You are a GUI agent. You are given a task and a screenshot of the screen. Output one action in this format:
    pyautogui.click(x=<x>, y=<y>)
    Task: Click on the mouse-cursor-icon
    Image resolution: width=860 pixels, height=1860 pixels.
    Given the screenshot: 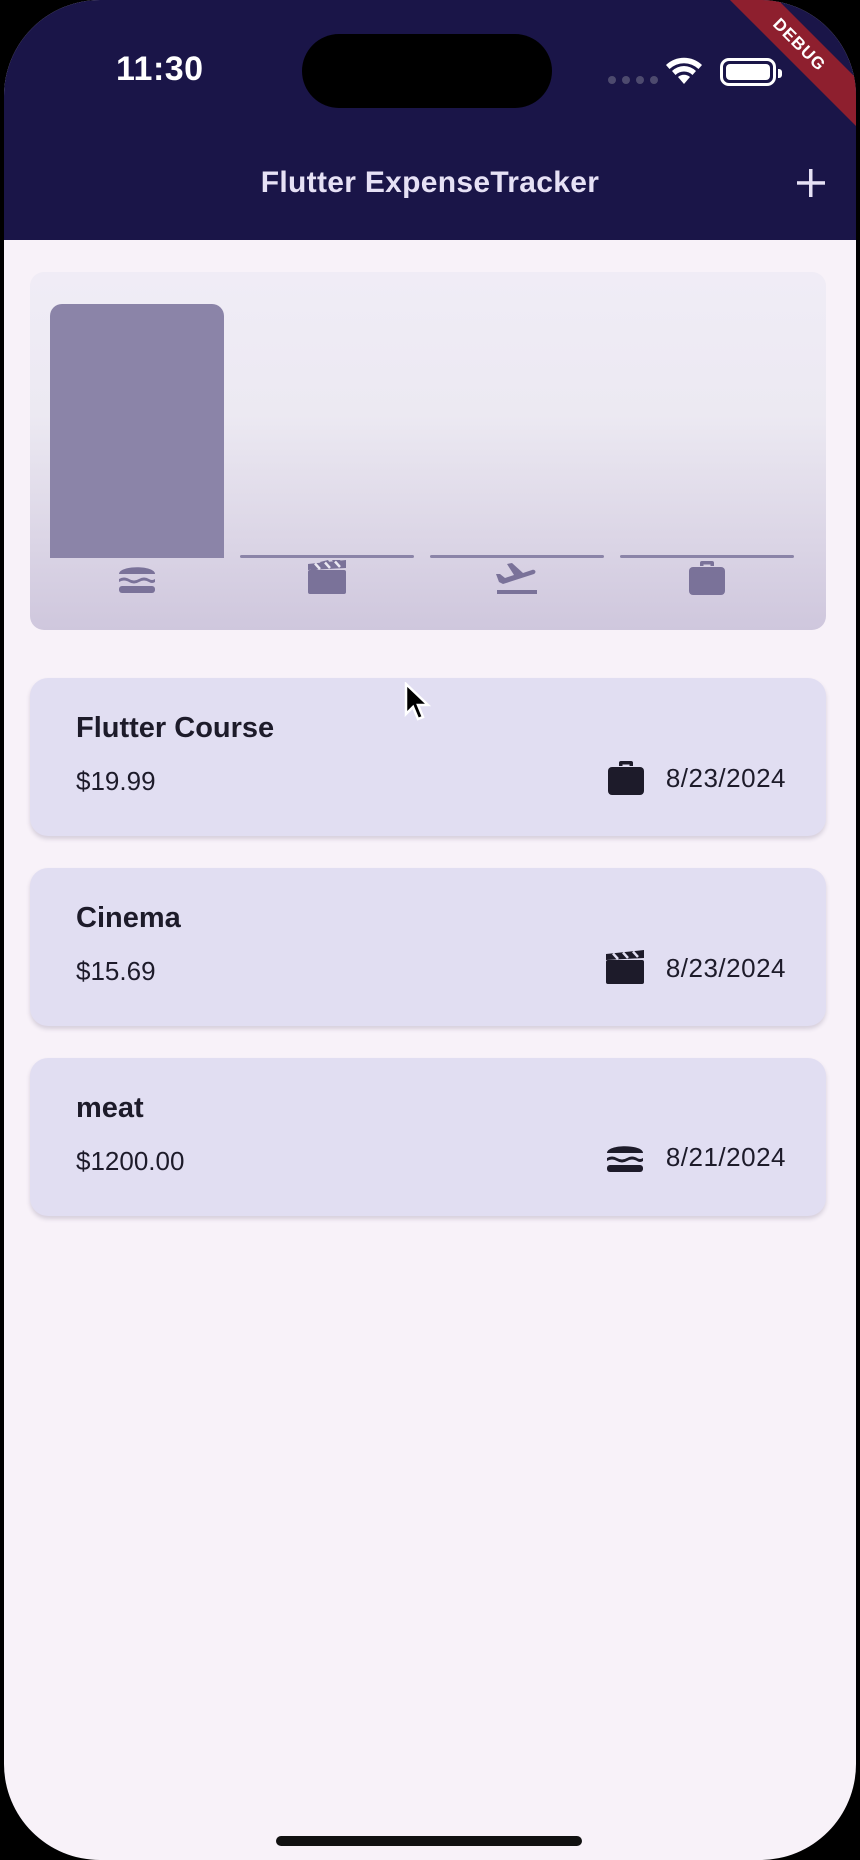 What is the action you would take?
    pyautogui.click(x=418, y=701)
    